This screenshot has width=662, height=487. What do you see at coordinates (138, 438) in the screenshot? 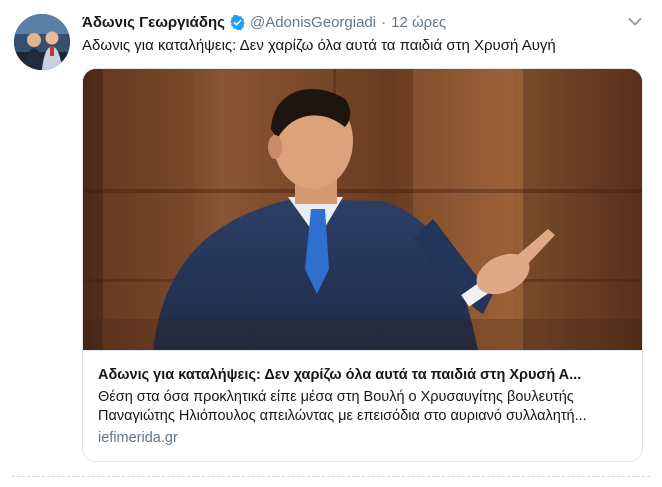
I see `card-domain: iefimerida.gr` at bounding box center [138, 438].